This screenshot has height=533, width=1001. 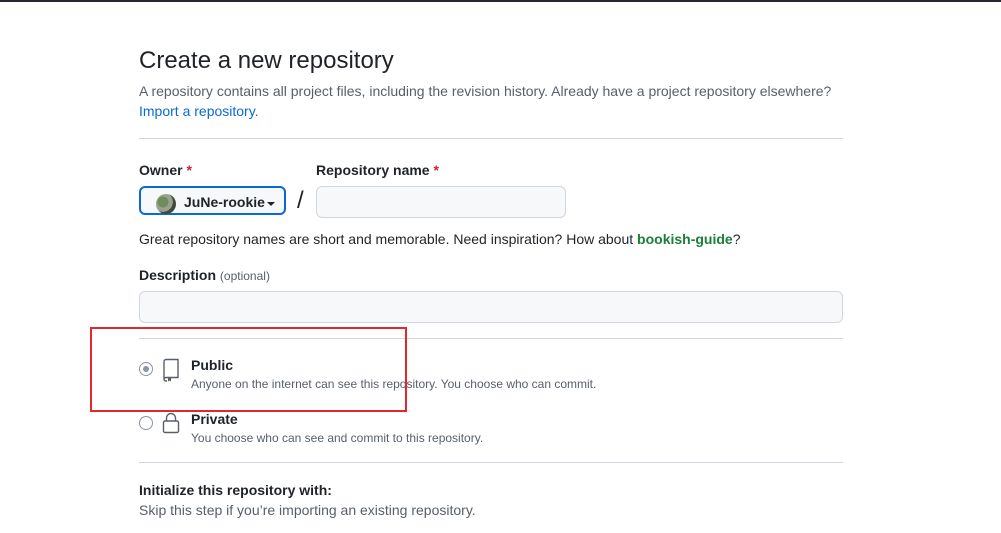 I want to click on owner-label: Owner *, so click(x=165, y=170).